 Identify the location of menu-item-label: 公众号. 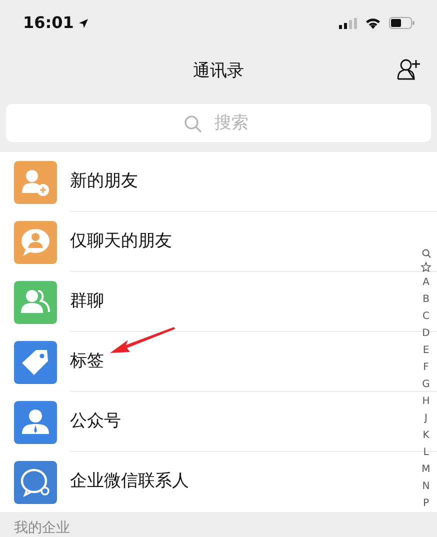
(95, 421).